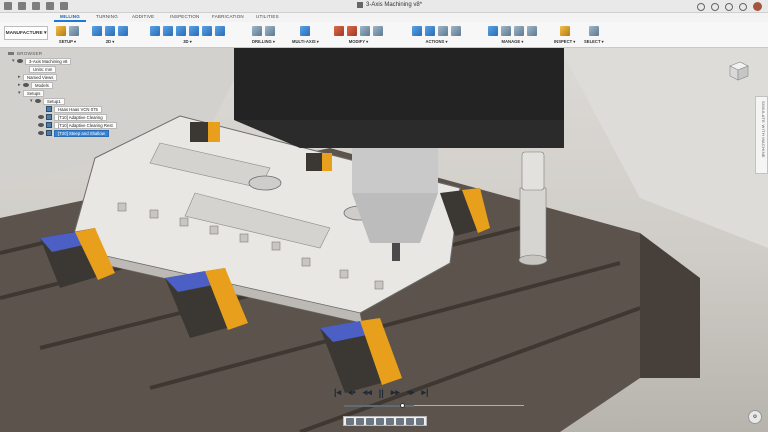 The image size is (768, 432). What do you see at coordinates (257, 30) in the screenshot?
I see `drill-icon` at bounding box center [257, 30].